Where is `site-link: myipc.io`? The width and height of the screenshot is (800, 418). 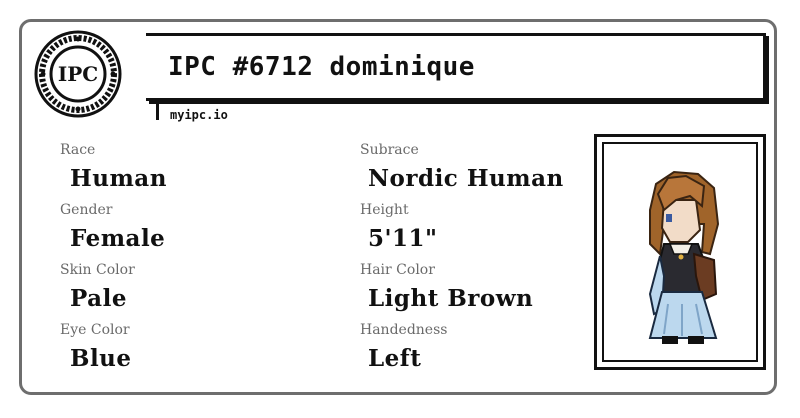 site-link: myipc.io is located at coordinates (199, 115).